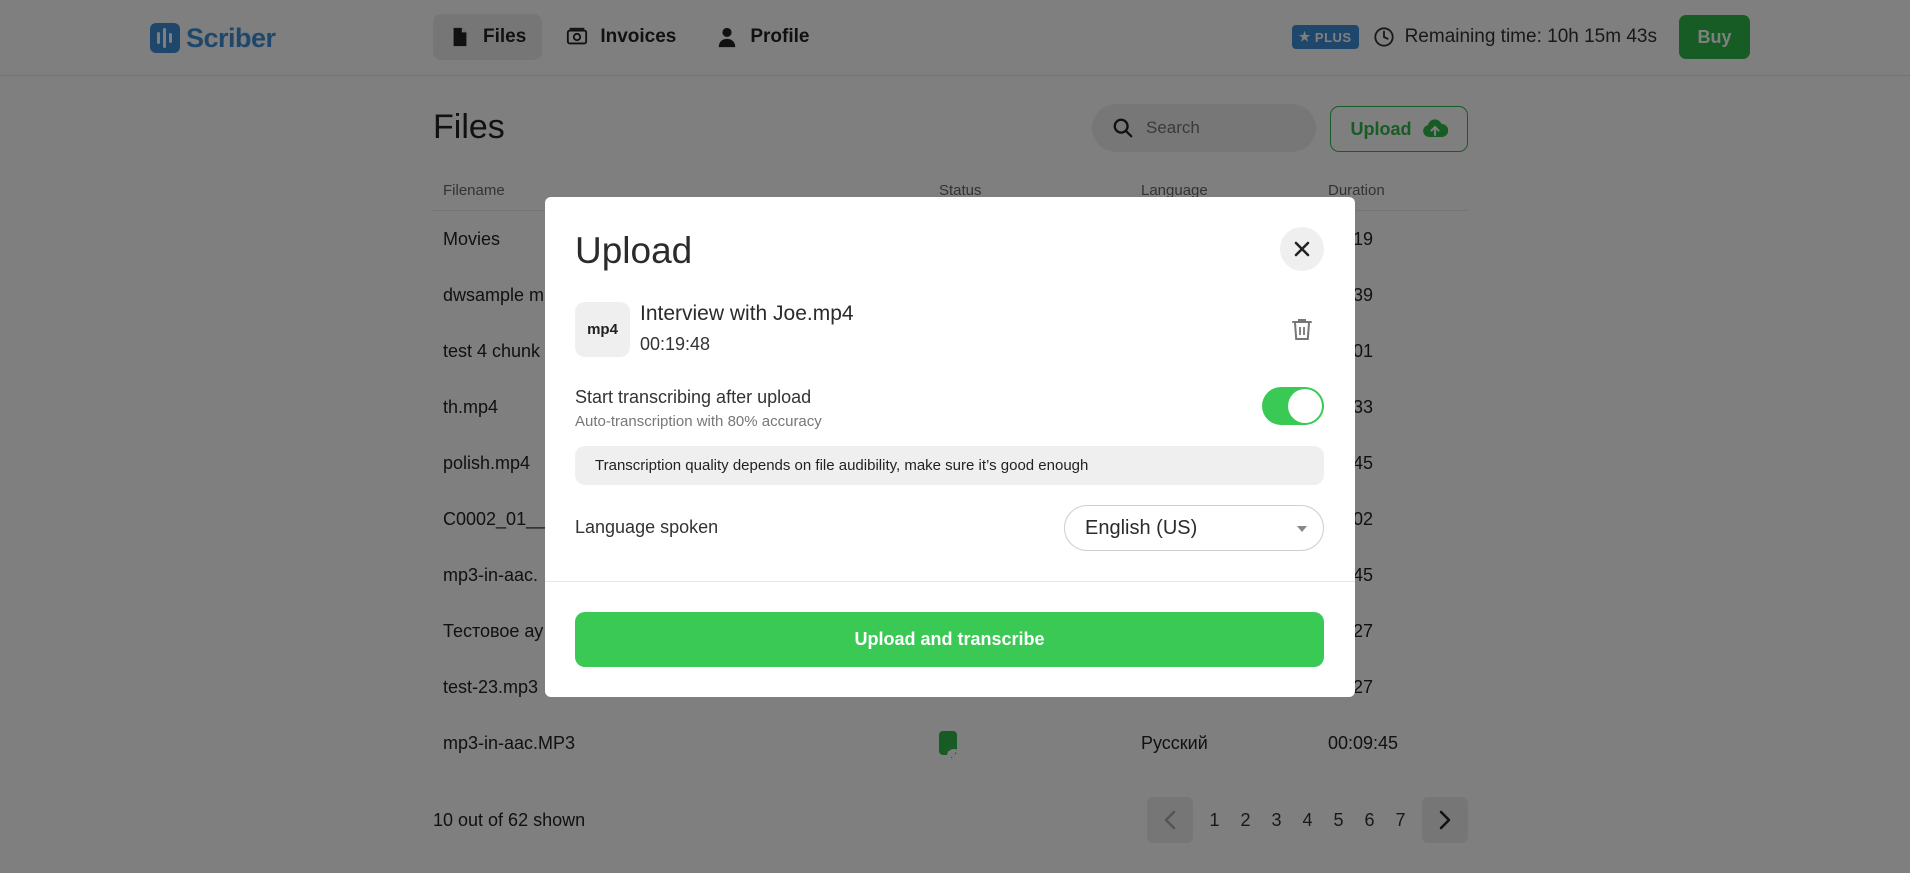  Describe the element at coordinates (1302, 529) in the screenshot. I see `caret-down-icon` at that location.